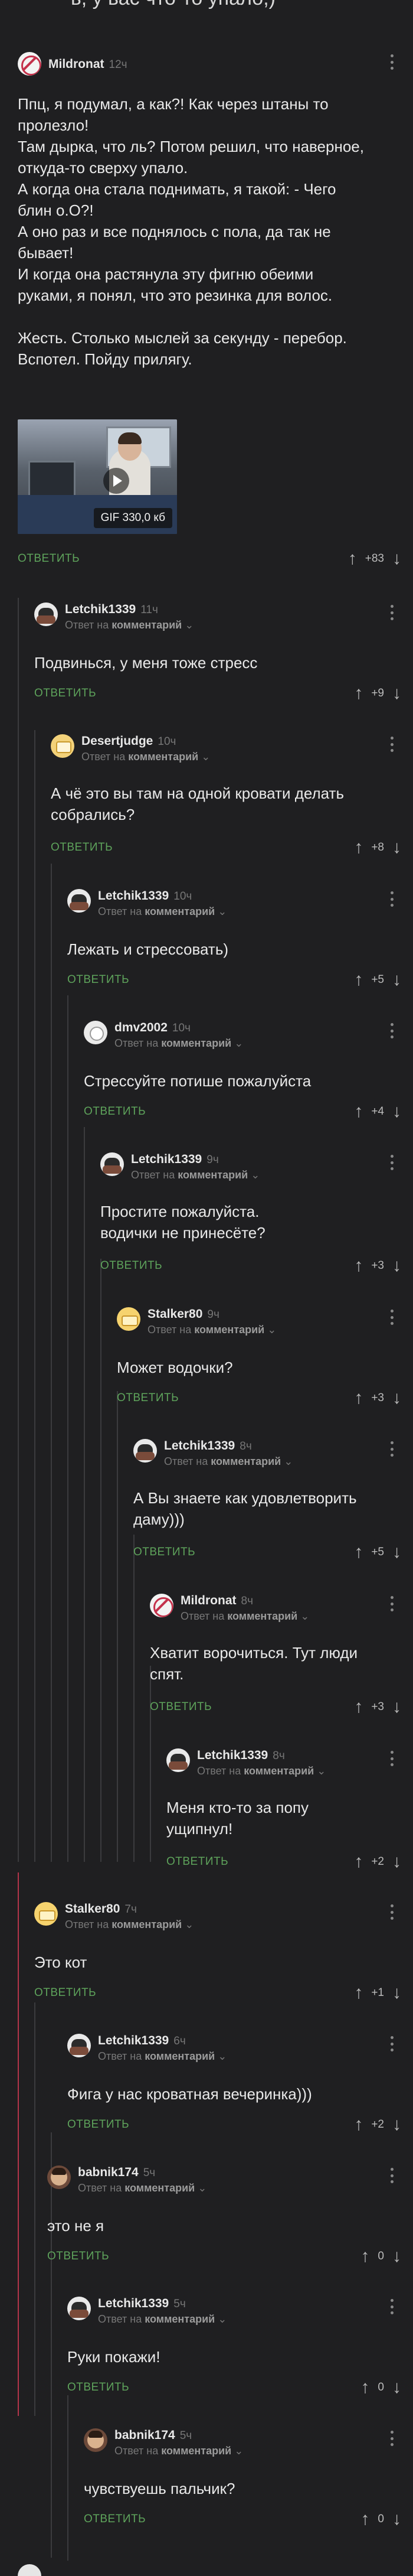 This screenshot has width=413, height=2576. Describe the element at coordinates (175, 1314) in the screenshot. I see `author-name: Stalker80` at that location.